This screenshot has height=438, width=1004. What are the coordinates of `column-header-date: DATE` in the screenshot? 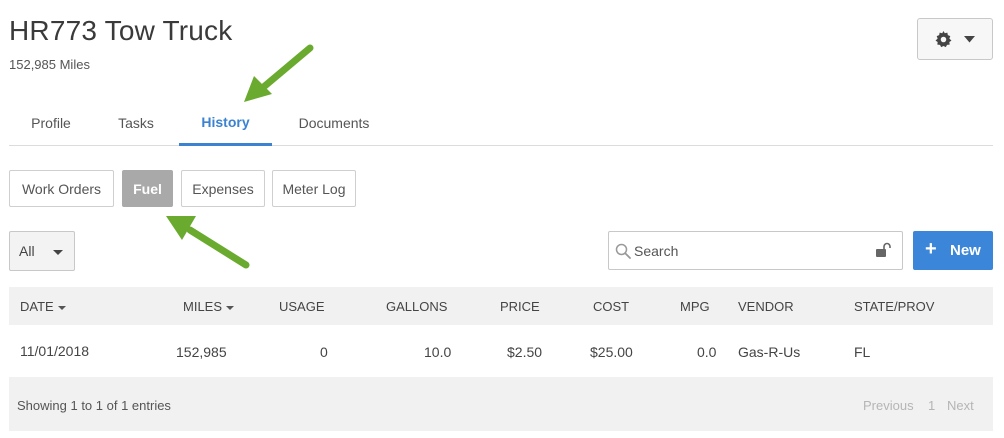 It's located at (43, 306).